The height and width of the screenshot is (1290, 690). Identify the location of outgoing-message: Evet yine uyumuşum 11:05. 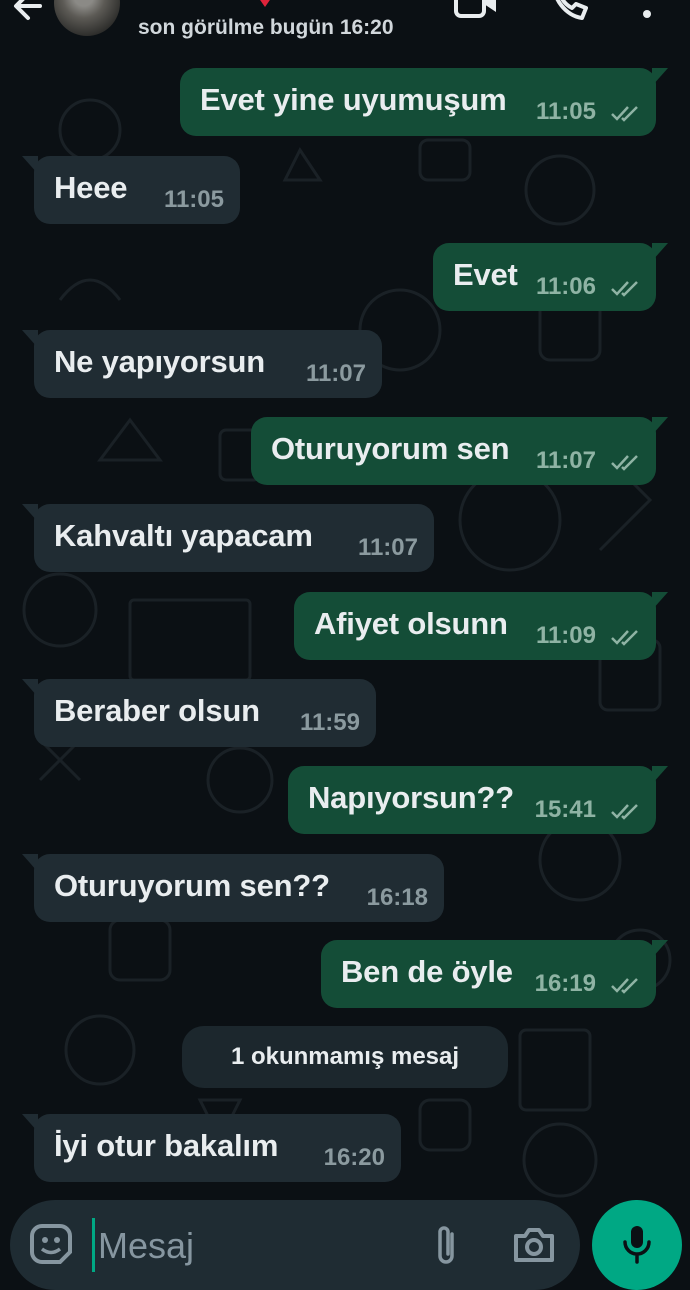
(424, 102).